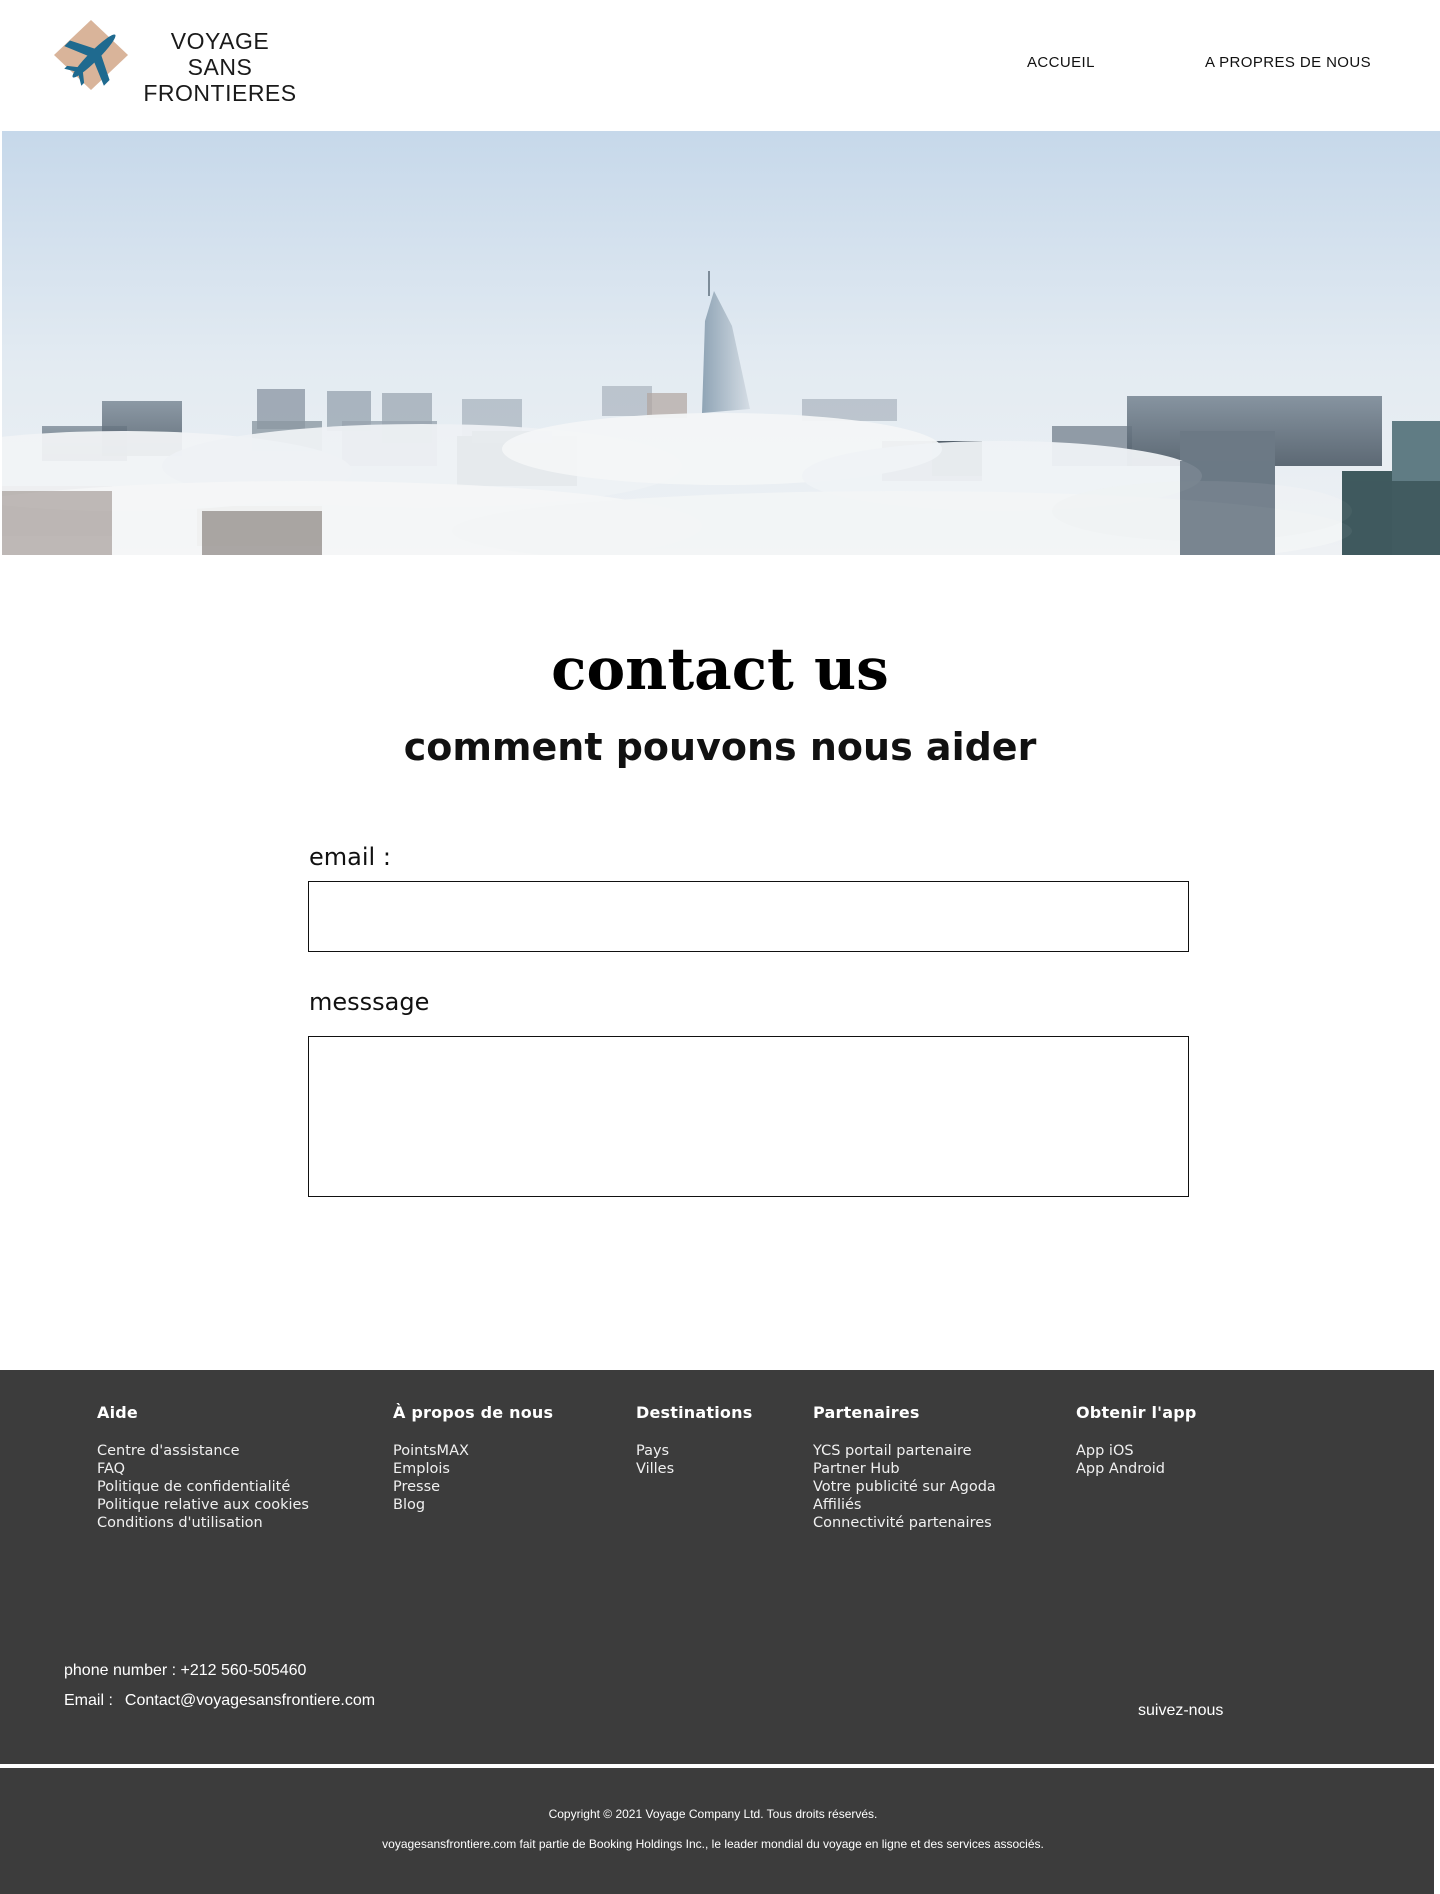 The height and width of the screenshot is (1894, 1440). I want to click on footer-link: Politique relative aux cookies, so click(203, 1505).